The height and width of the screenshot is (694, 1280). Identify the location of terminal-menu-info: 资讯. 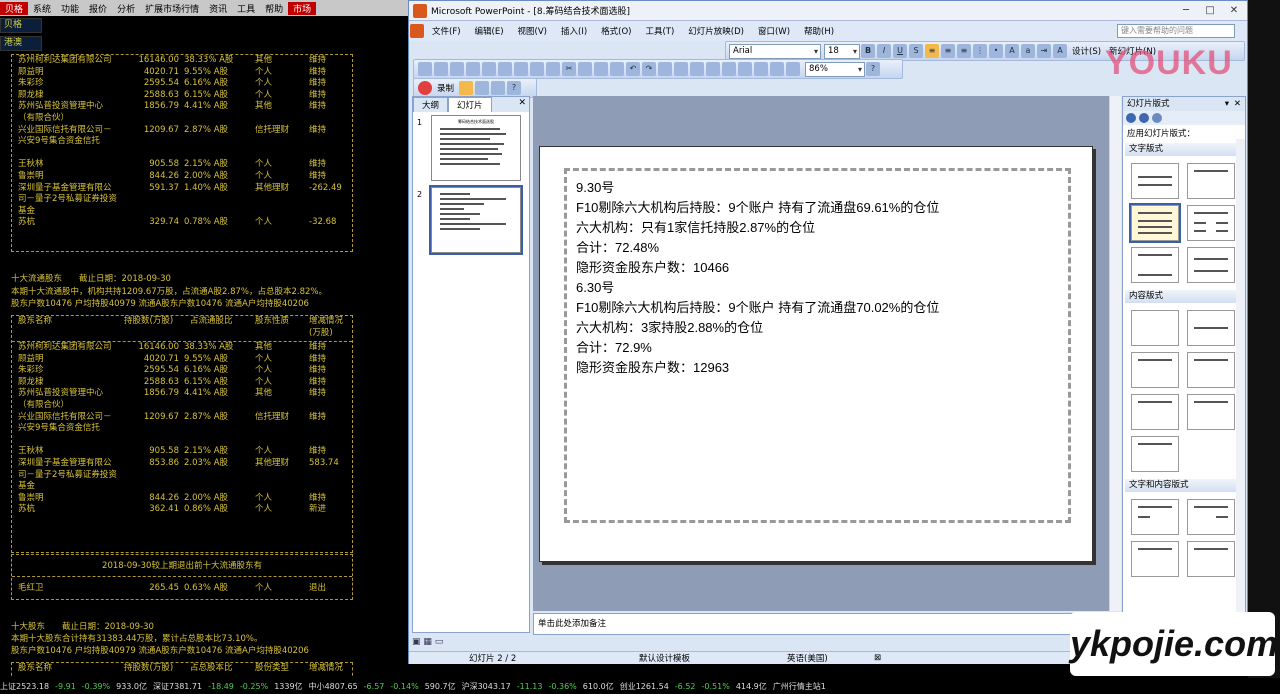
(218, 8).